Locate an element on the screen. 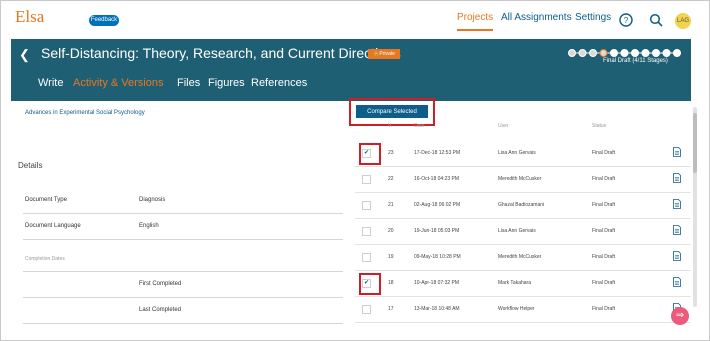  version-date: 16-Oct-18 04:23 PM is located at coordinates (437, 179).